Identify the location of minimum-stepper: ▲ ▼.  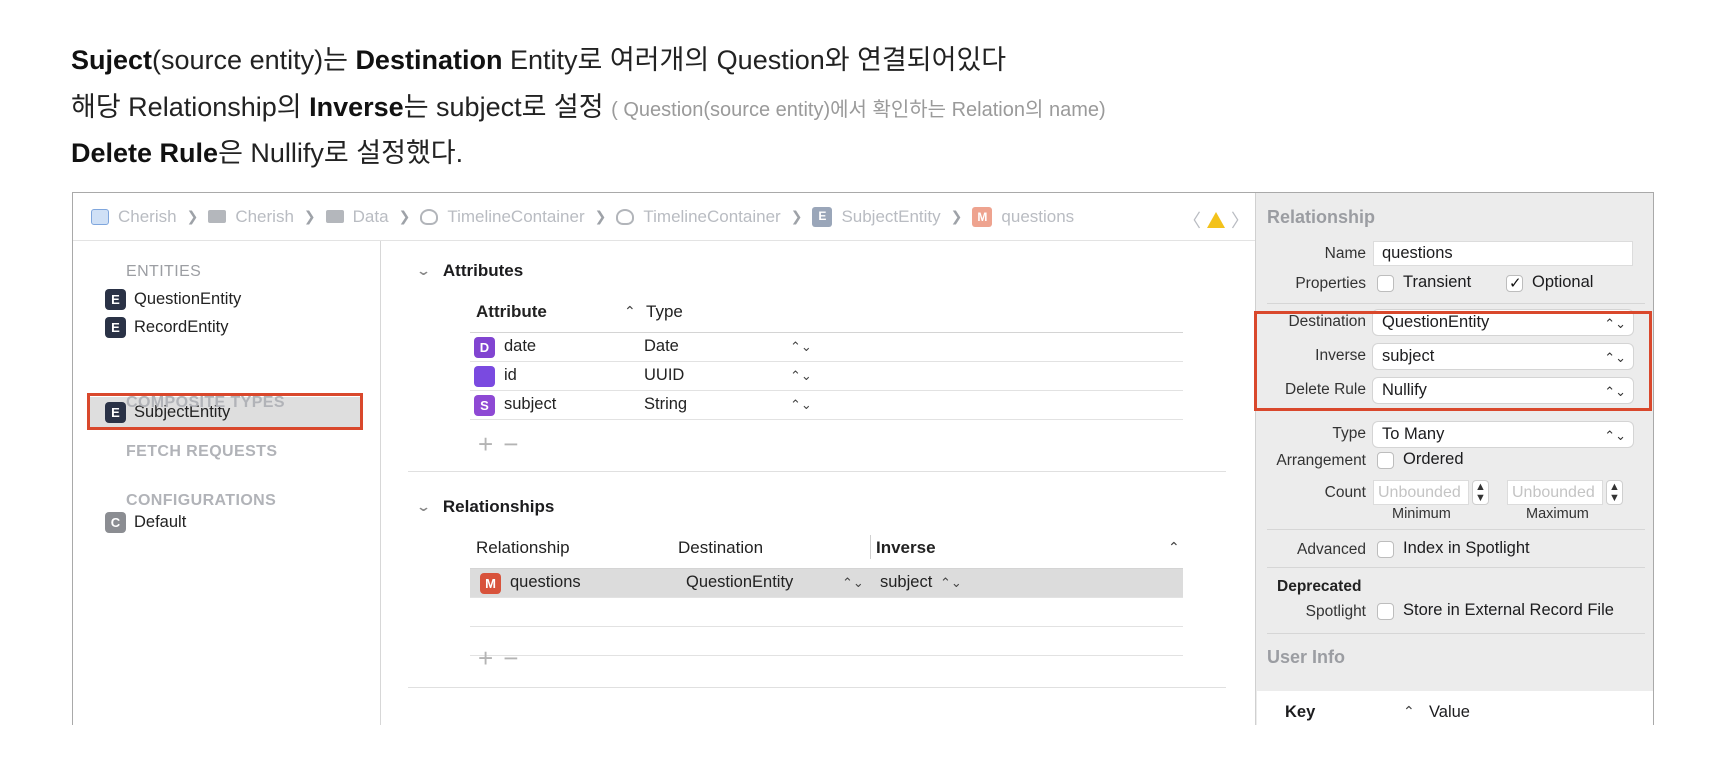
(1480, 492).